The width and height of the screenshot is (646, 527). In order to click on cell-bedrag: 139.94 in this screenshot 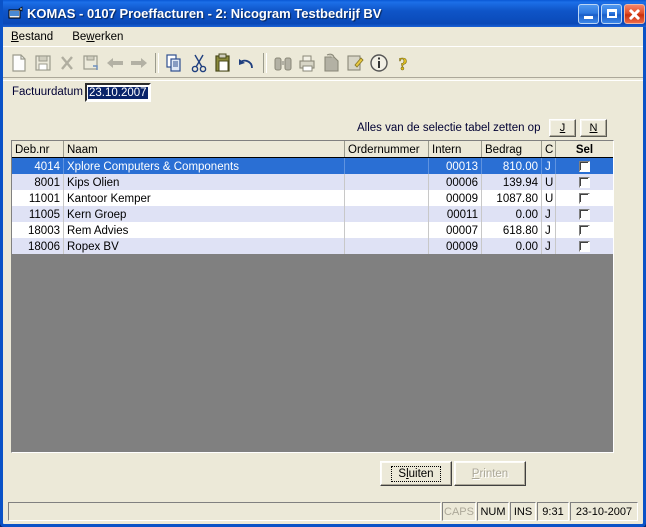, I will do `click(512, 182)`.